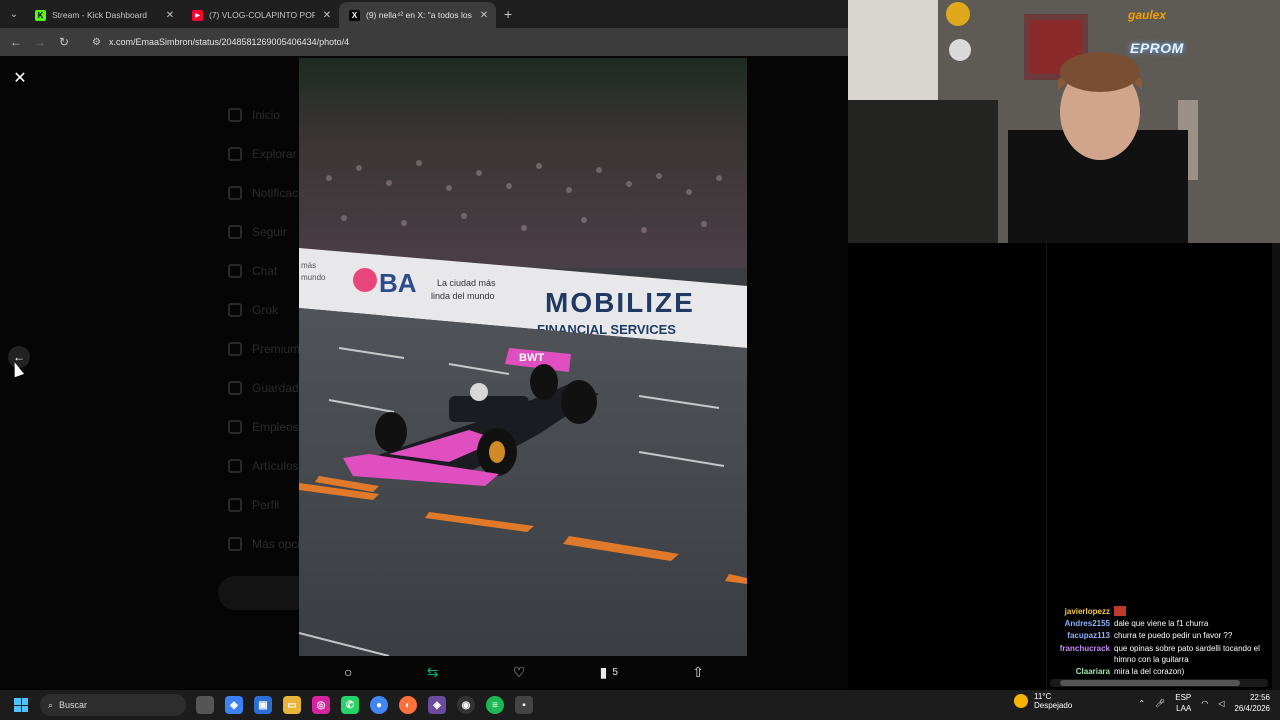 The image size is (1280, 720). What do you see at coordinates (40, 42) in the screenshot?
I see `forward-icon: →` at bounding box center [40, 42].